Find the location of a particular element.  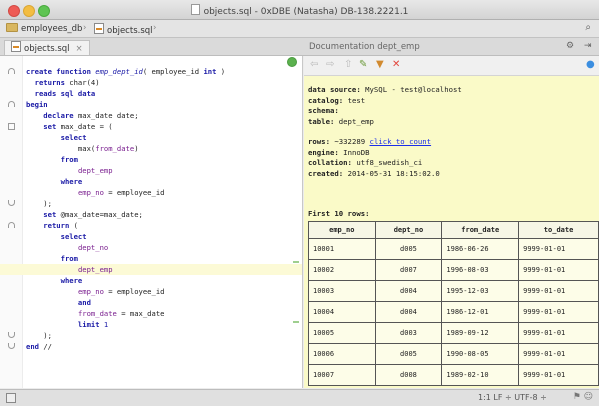

column-header: to_date is located at coordinates (558, 230).